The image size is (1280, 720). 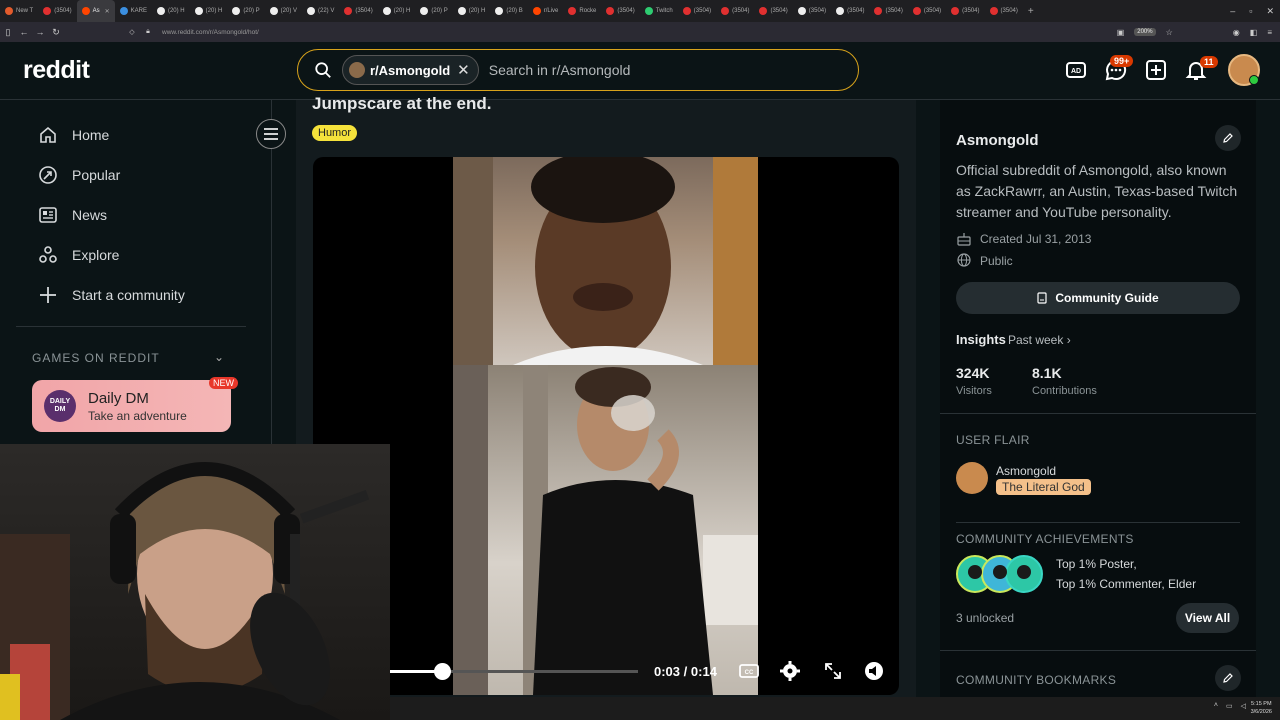 What do you see at coordinates (96, 255) in the screenshot?
I see `sidebar-item-label: Explore` at bounding box center [96, 255].